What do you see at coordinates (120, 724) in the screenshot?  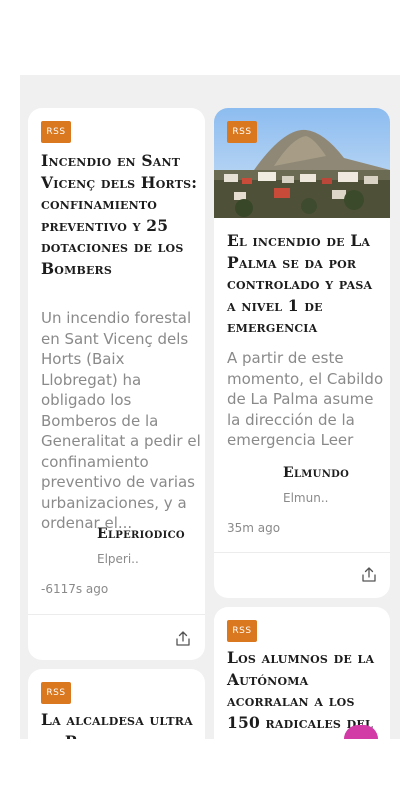 I see `card-title: La alcaldesa ultra de Ripoll` at bounding box center [120, 724].